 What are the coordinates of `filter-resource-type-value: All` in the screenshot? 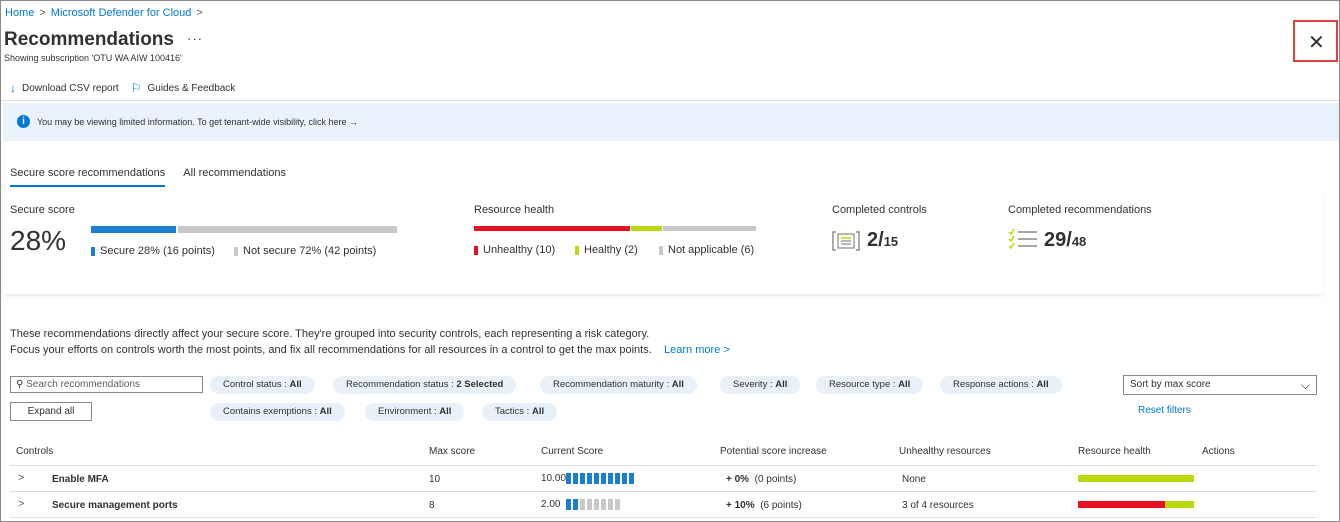 It's located at (904, 384).